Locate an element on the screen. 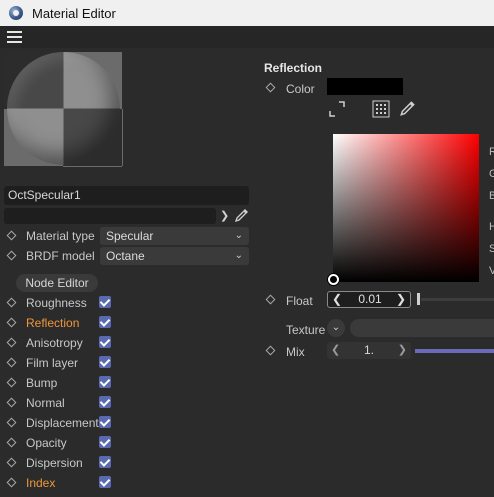 This screenshot has width=494, height=497. color-picker-handle is located at coordinates (333, 279).